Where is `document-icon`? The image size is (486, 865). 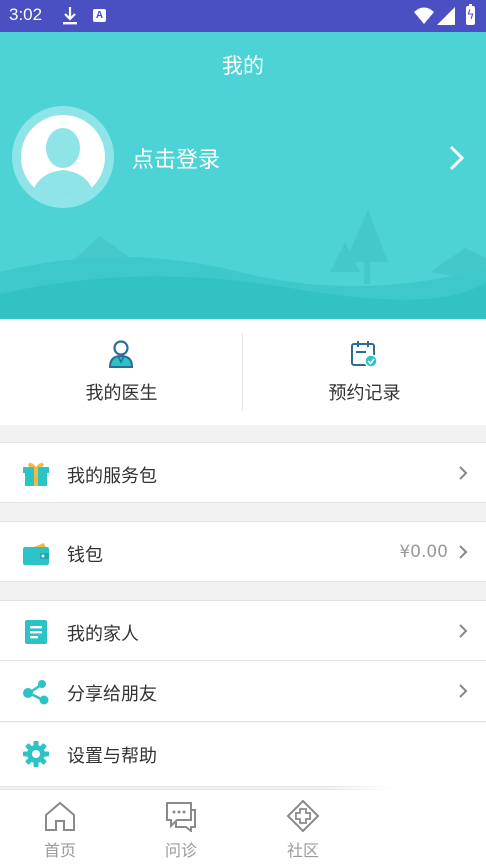
document-icon is located at coordinates (36, 632).